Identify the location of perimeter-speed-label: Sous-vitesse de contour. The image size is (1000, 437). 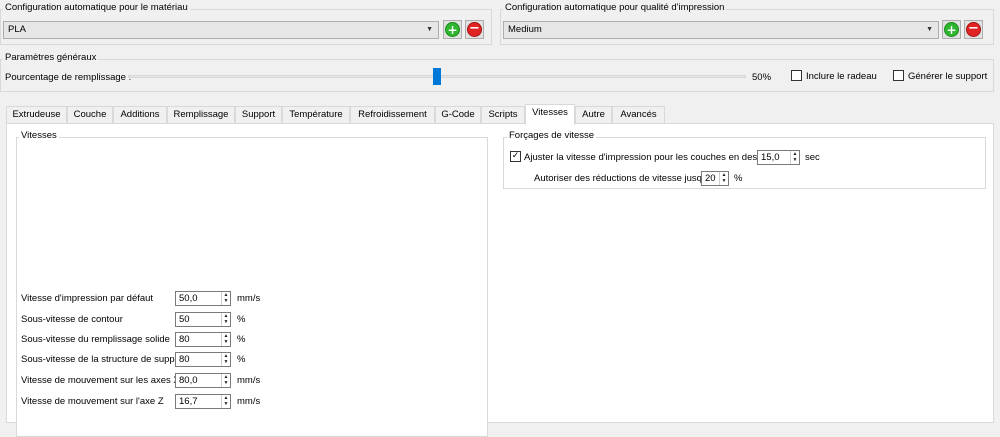
(72, 319).